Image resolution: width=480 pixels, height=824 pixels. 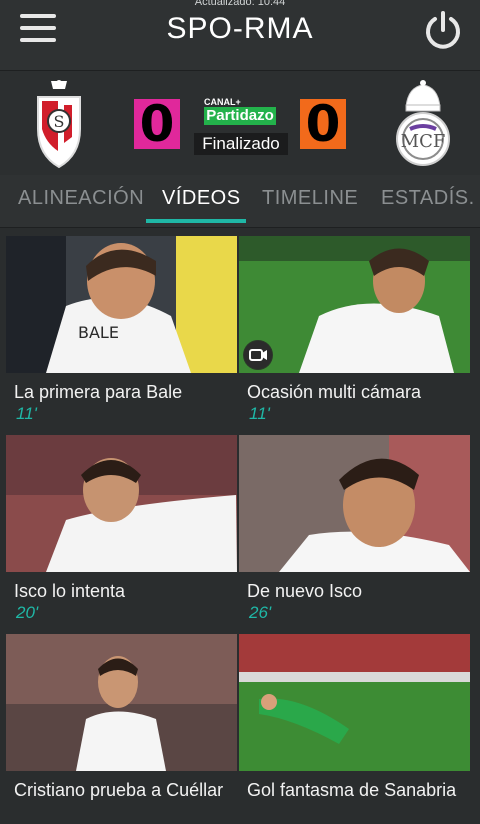 What do you see at coordinates (119, 790) in the screenshot?
I see `video-title: Cristiano prueba a Cuéllar` at bounding box center [119, 790].